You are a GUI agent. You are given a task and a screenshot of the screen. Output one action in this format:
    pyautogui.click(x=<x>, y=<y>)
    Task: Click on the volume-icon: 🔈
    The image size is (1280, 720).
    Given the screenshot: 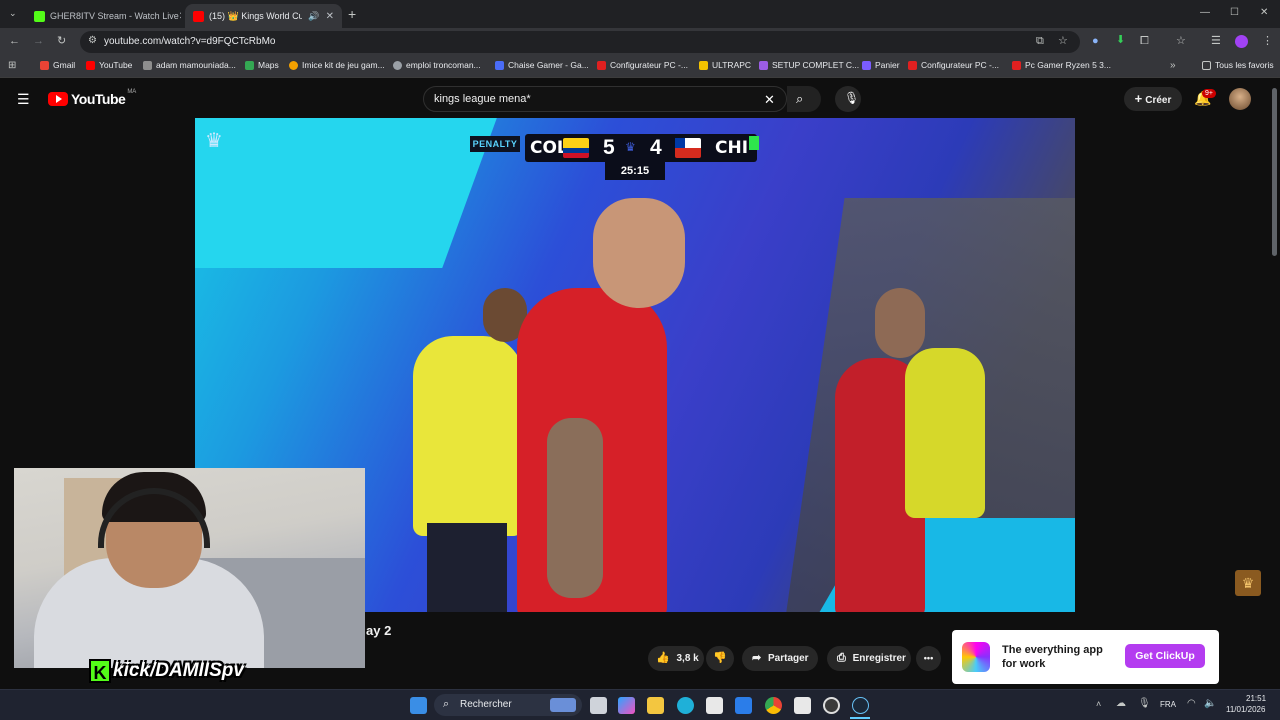 What is the action you would take?
    pyautogui.click(x=1210, y=704)
    